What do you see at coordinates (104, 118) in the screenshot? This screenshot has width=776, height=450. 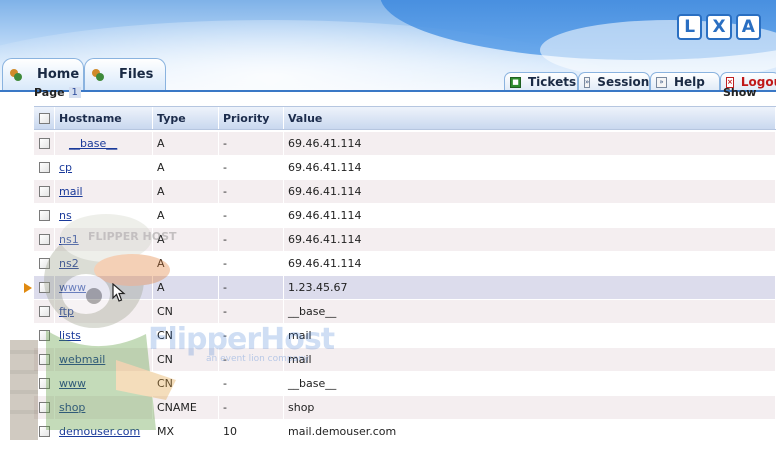 I see `column-header-hostname: Hostname` at bounding box center [104, 118].